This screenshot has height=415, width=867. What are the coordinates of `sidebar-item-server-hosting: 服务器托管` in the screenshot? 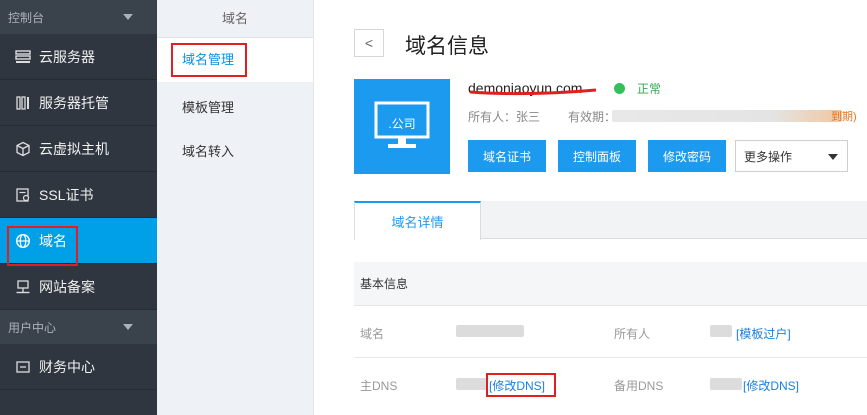 It's located at (78, 103).